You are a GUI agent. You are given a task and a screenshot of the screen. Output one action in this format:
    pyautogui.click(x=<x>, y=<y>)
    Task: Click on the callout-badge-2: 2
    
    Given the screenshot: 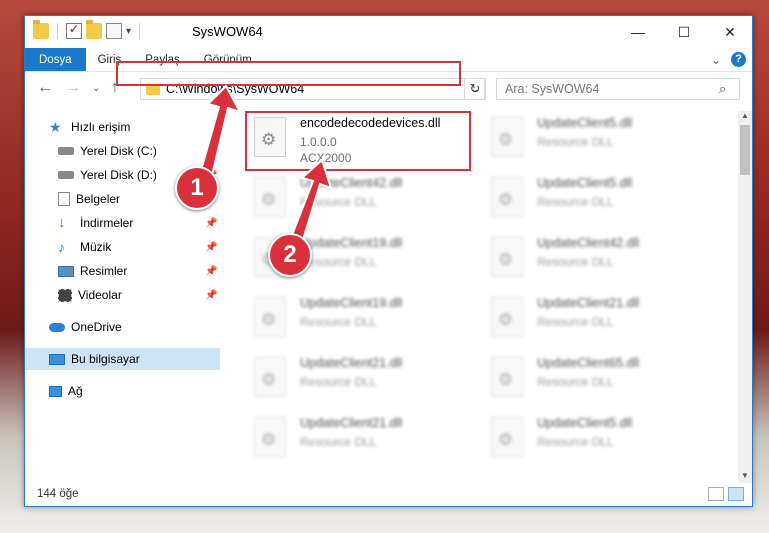 What is the action you would take?
    pyautogui.click(x=290, y=255)
    